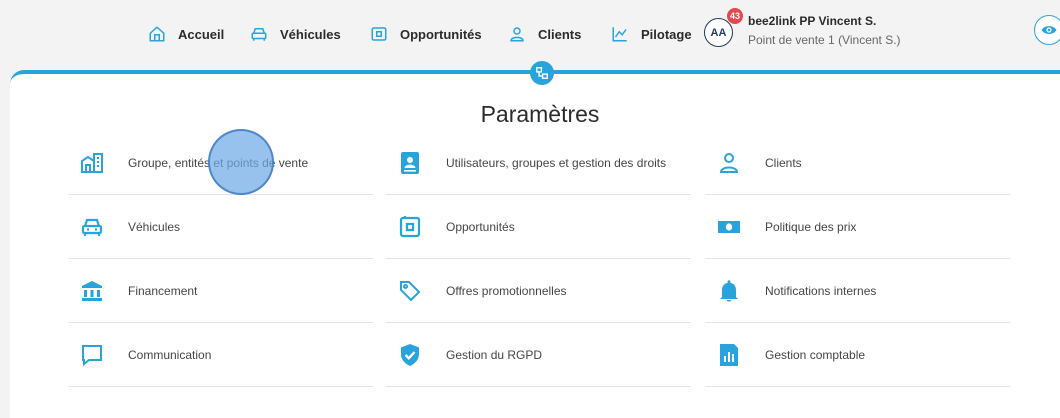 This screenshot has height=418, width=1060. I want to click on banknote-icon, so click(735, 227).